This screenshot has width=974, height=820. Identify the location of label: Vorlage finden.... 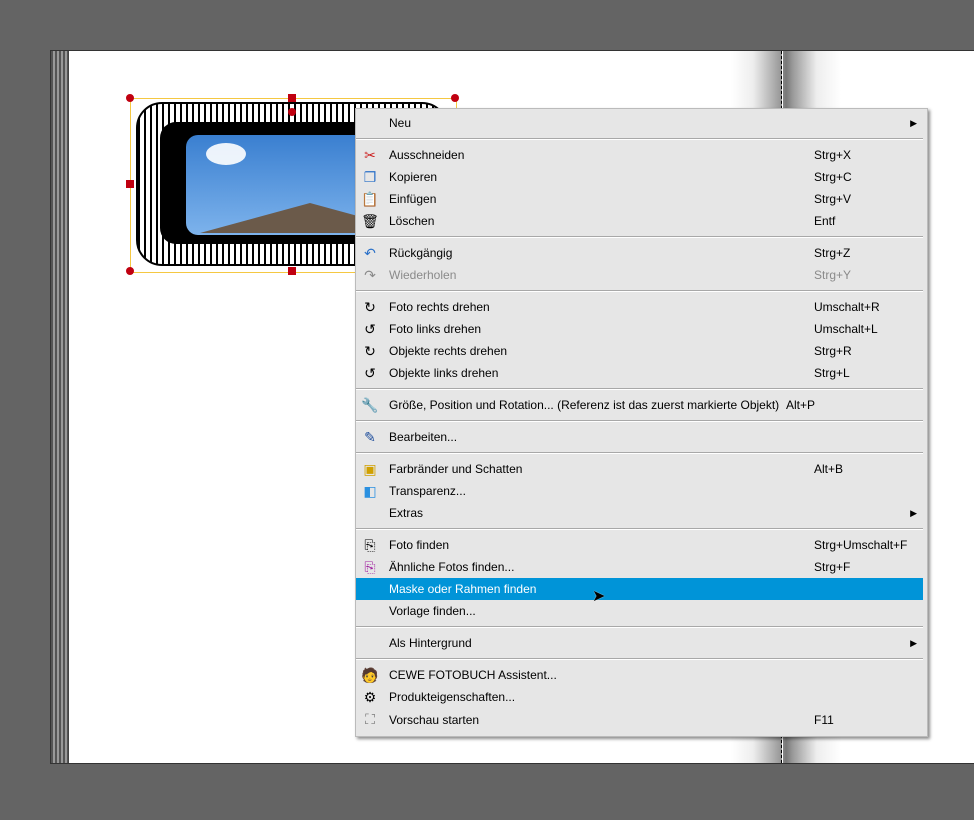
(432, 611).